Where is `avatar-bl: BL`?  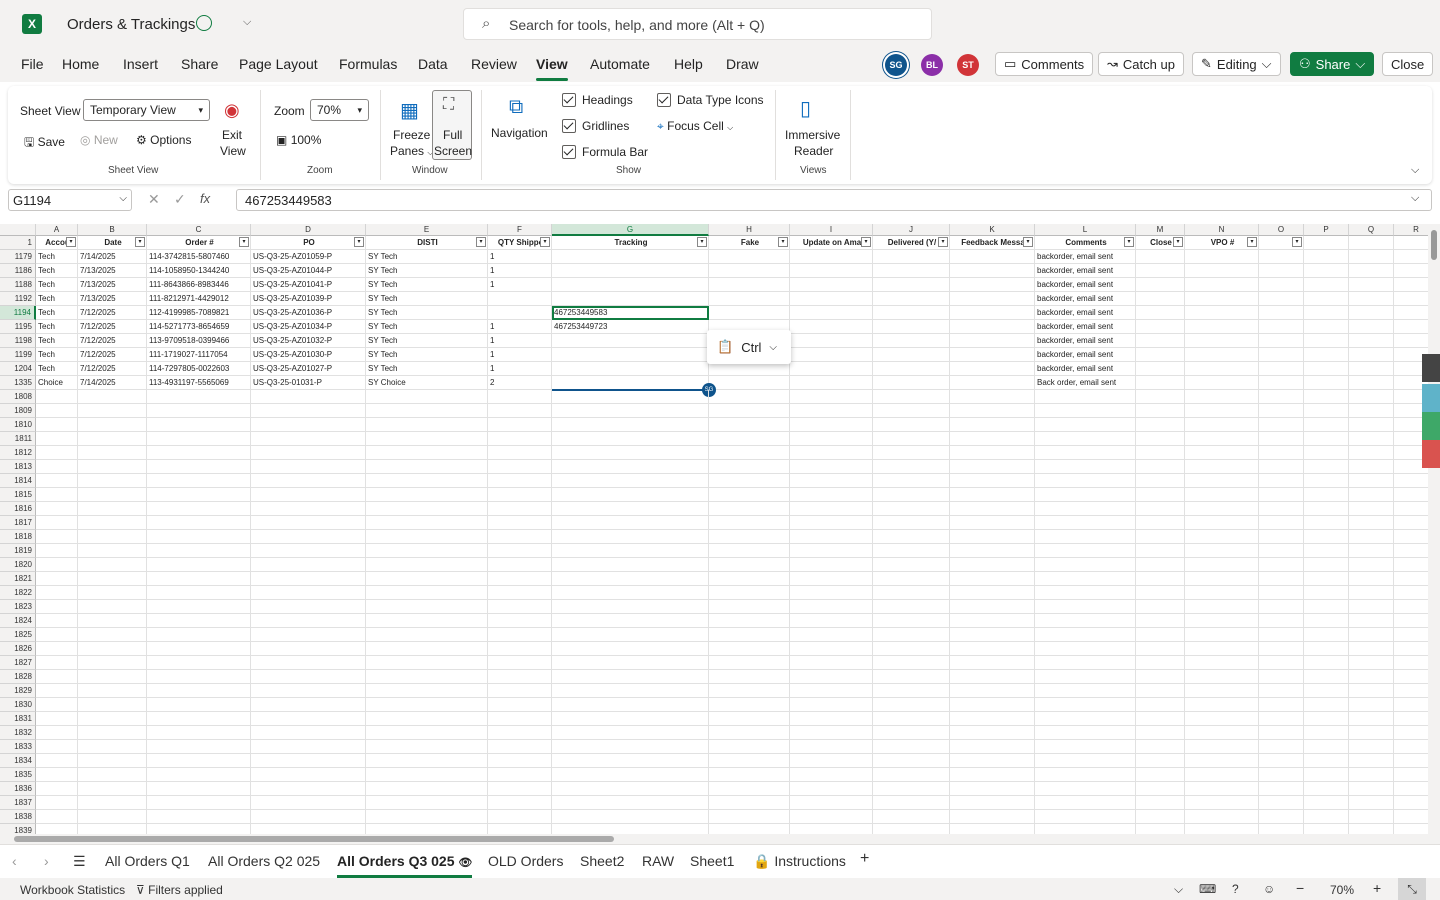 avatar-bl: BL is located at coordinates (932, 65).